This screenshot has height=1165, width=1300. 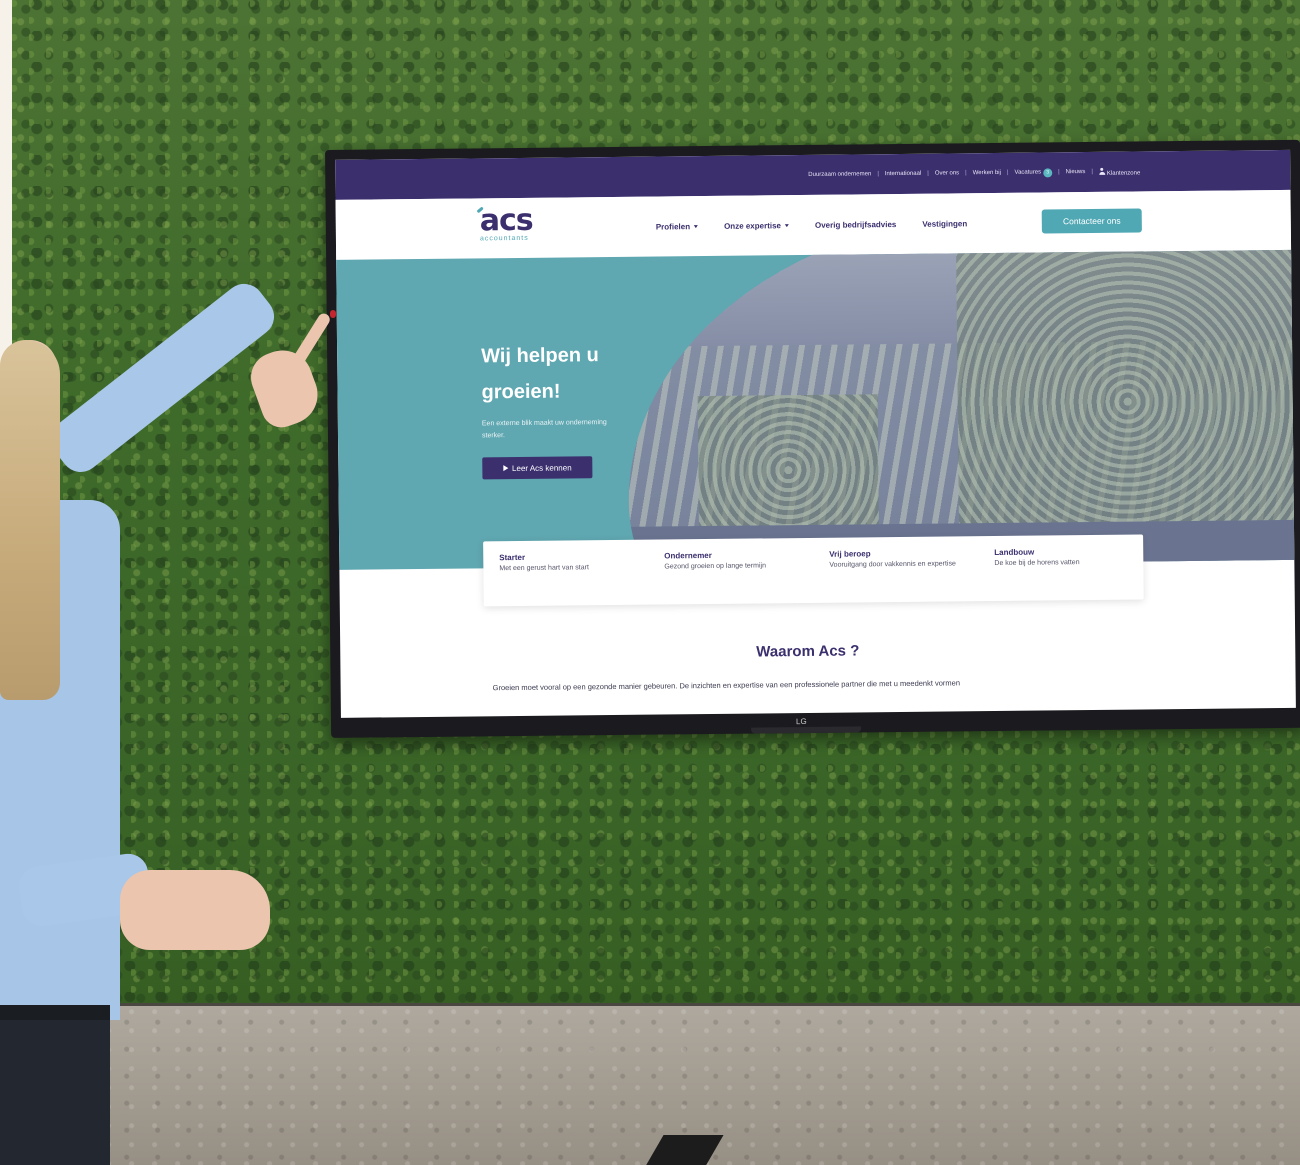 I want to click on card-landbouw: Landbouw De koe bij de horens vatten, so click(x=1061, y=567).